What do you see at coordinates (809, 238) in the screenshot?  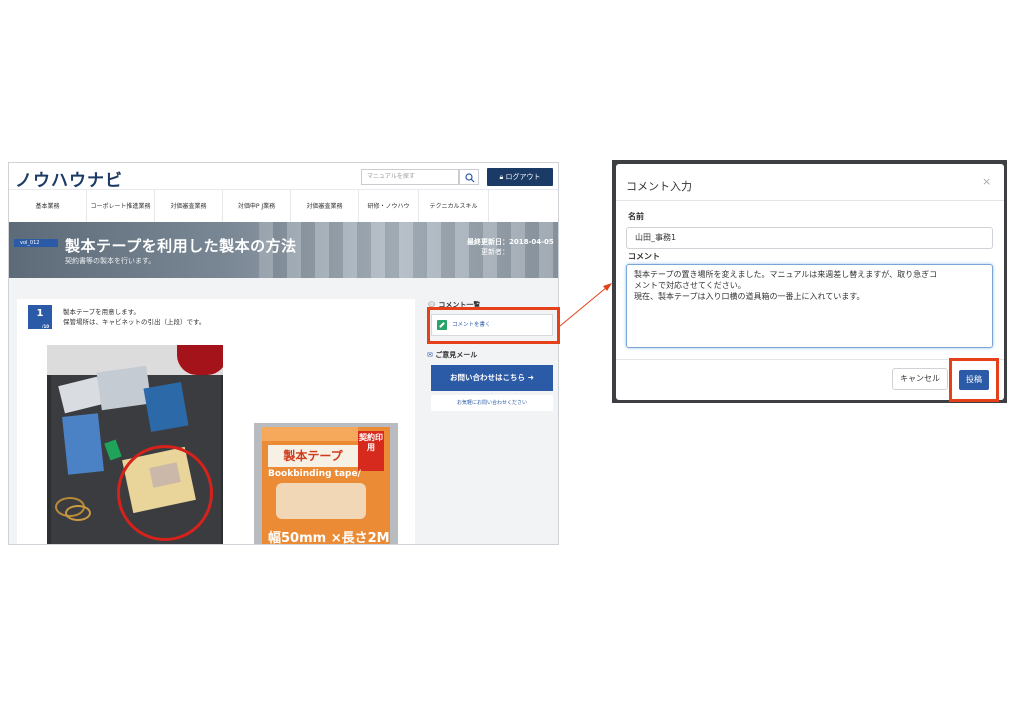 I see `name-field: 山田_事務1` at bounding box center [809, 238].